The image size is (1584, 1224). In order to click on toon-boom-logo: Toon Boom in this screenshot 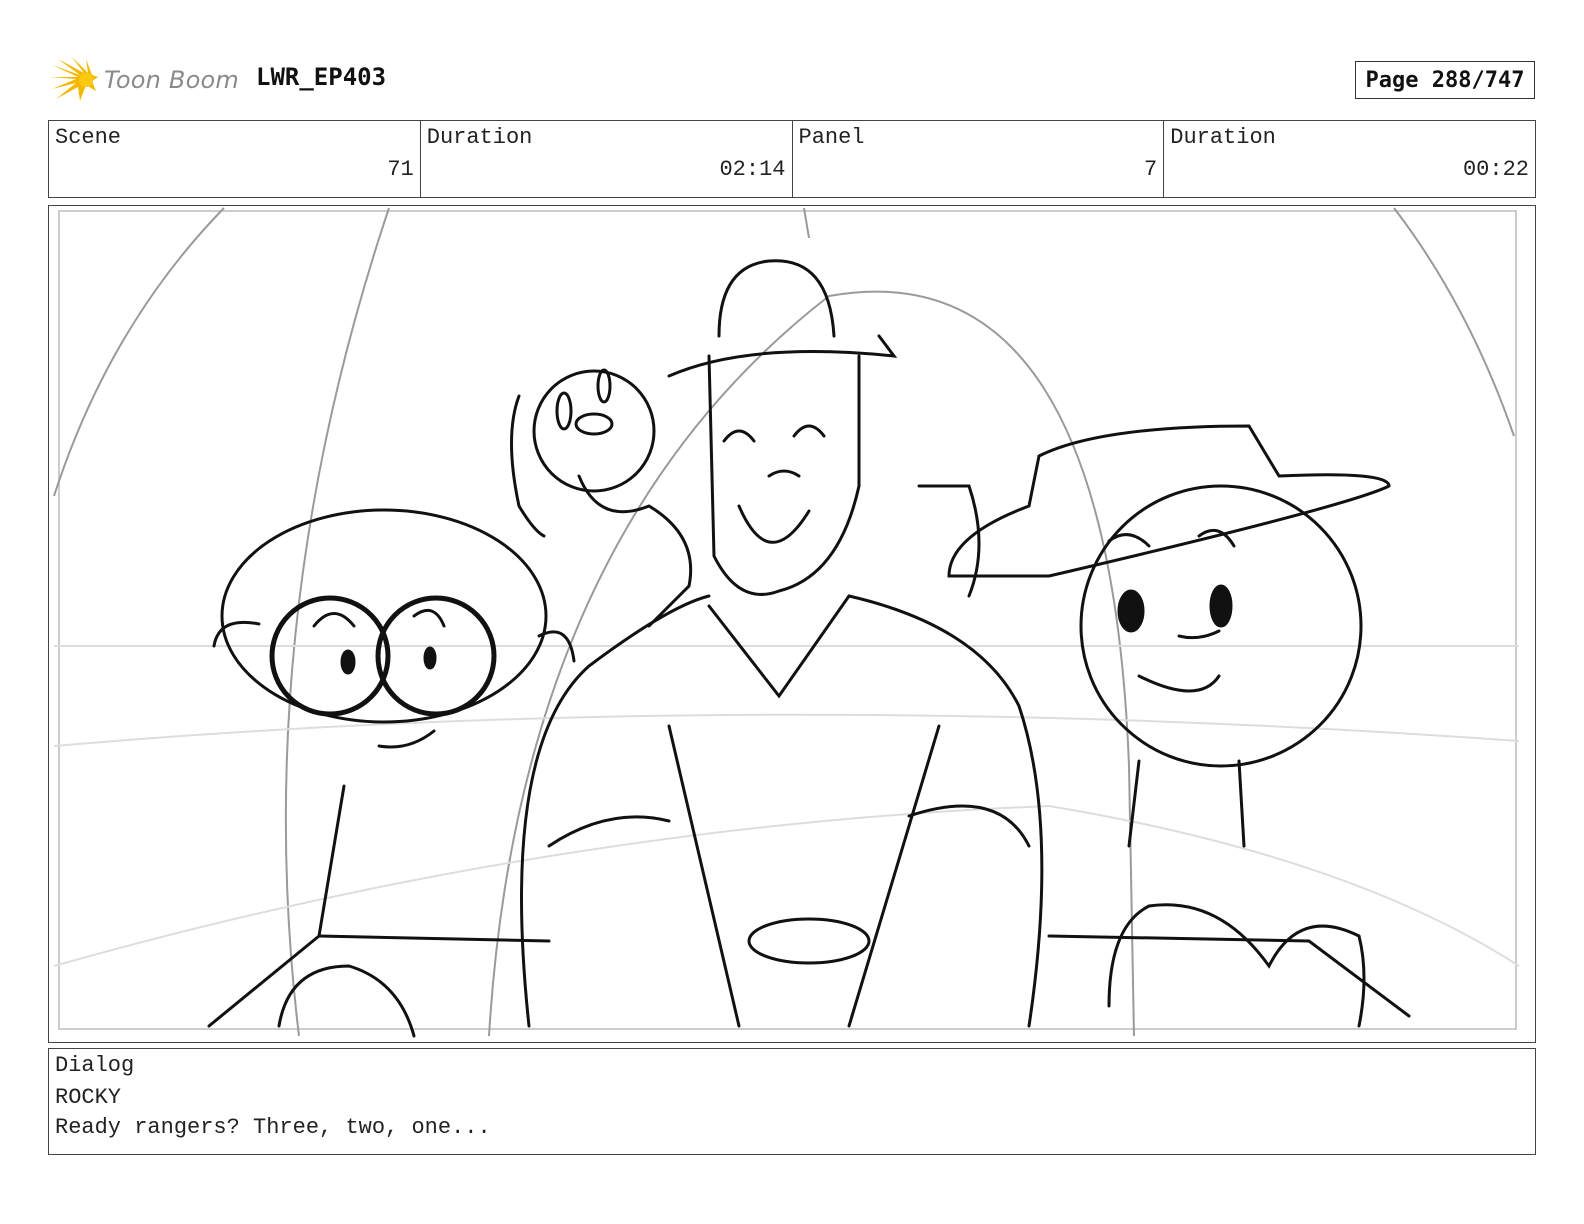, I will do `click(144, 80)`.